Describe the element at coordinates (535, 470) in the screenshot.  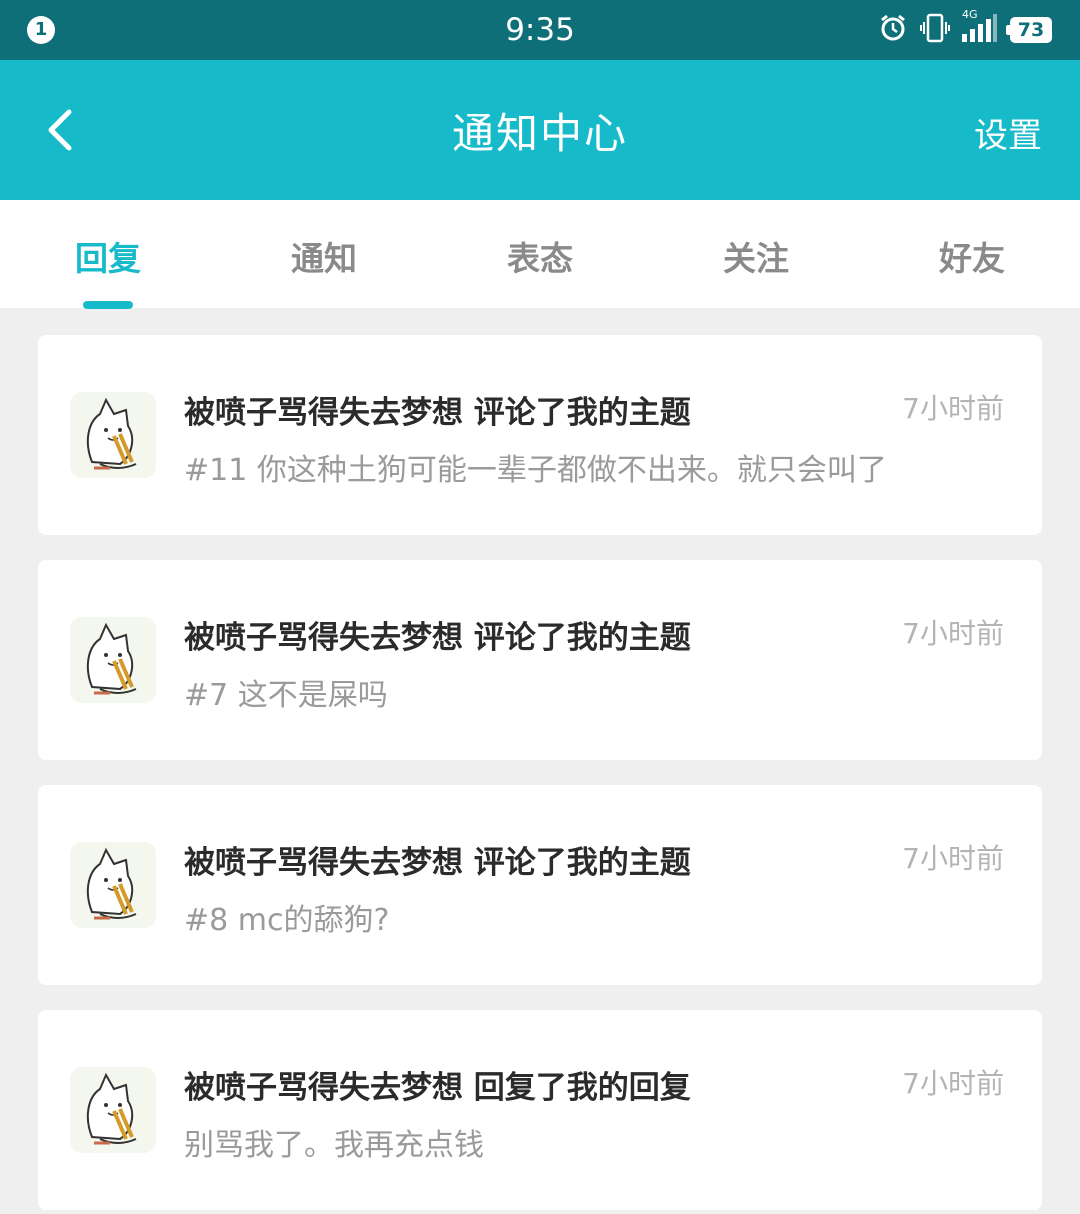
I see `notification-body: #11 你这种土狗可能一辈子都做不出来。就只会叫了` at that location.